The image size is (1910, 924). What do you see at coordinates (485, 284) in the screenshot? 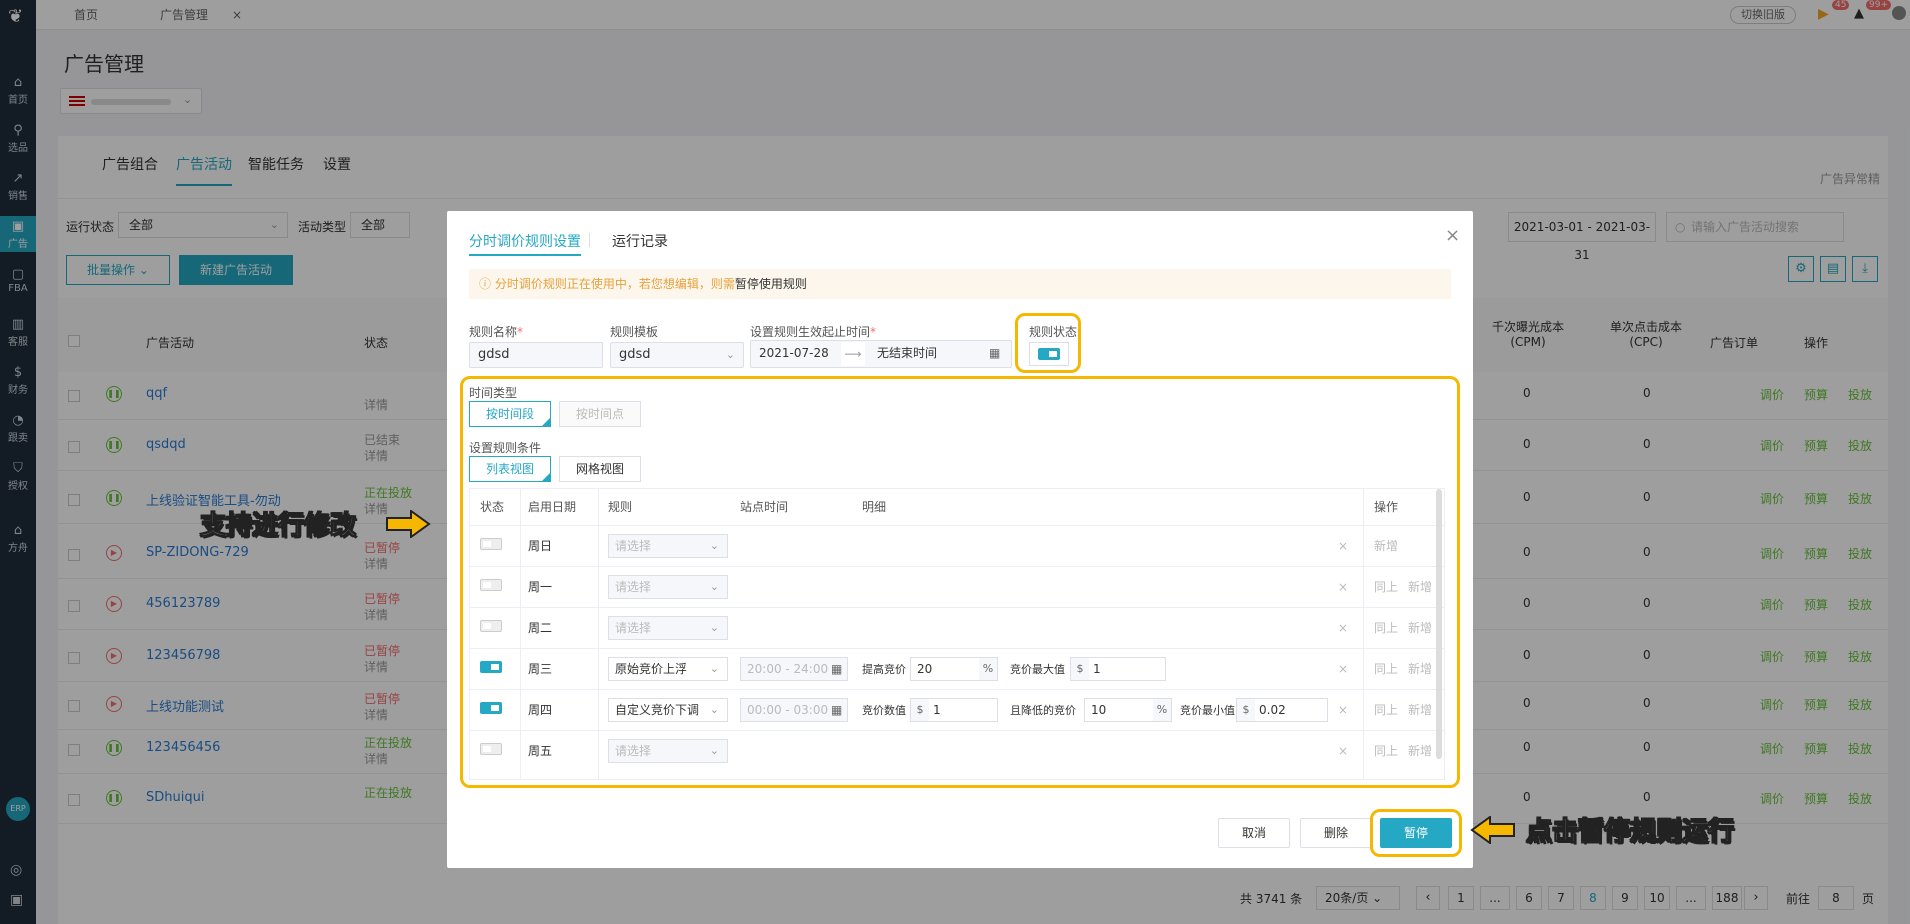
I see `info-icon: ⓘ` at bounding box center [485, 284].